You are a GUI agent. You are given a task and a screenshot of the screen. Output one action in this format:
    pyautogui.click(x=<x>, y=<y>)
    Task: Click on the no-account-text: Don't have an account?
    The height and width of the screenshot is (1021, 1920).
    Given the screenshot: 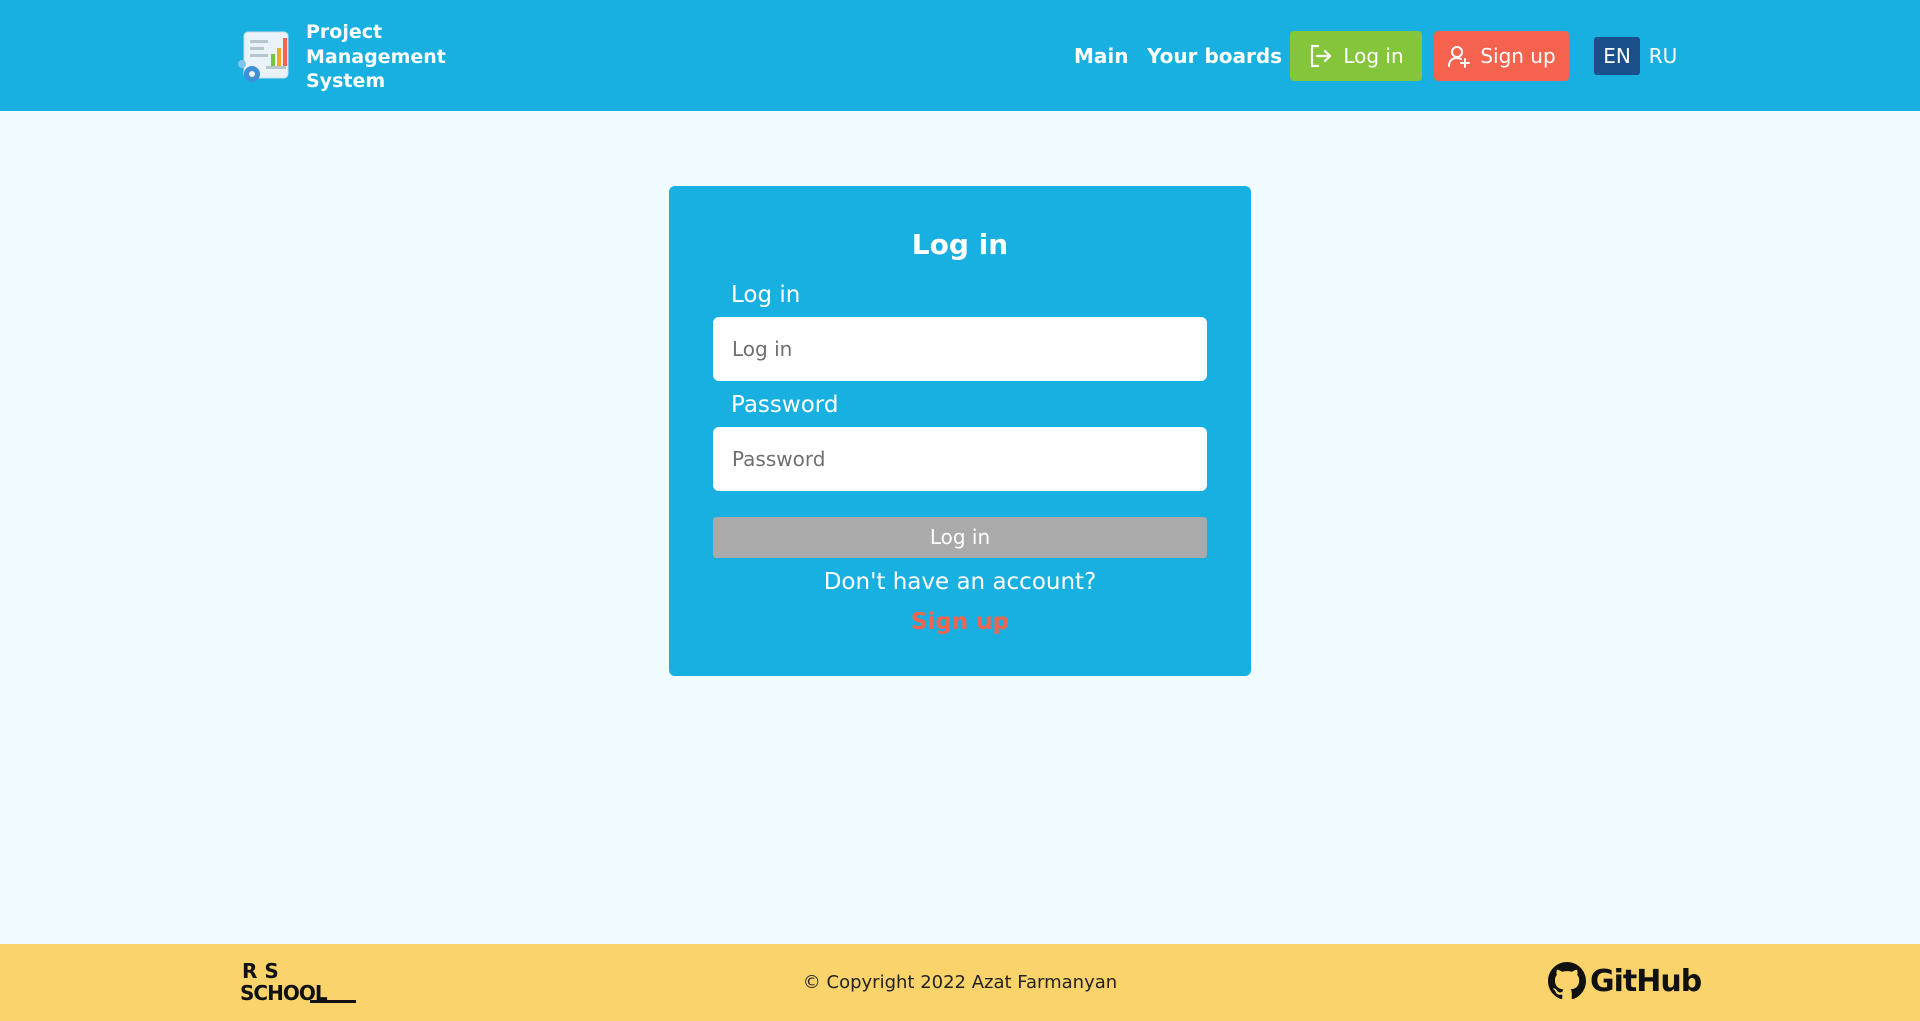 What is the action you would take?
    pyautogui.click(x=960, y=582)
    